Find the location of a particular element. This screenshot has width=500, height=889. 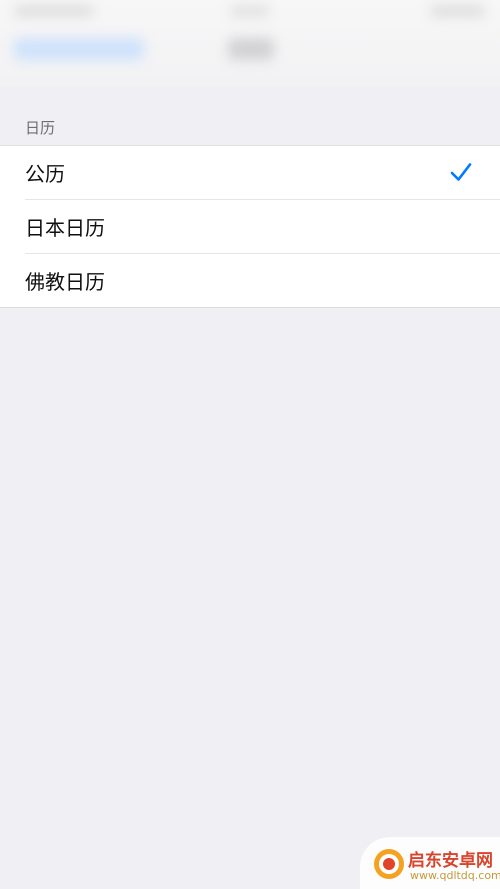

watermark: 启东安卓网 www.qdltdq.com is located at coordinates (430, 863).